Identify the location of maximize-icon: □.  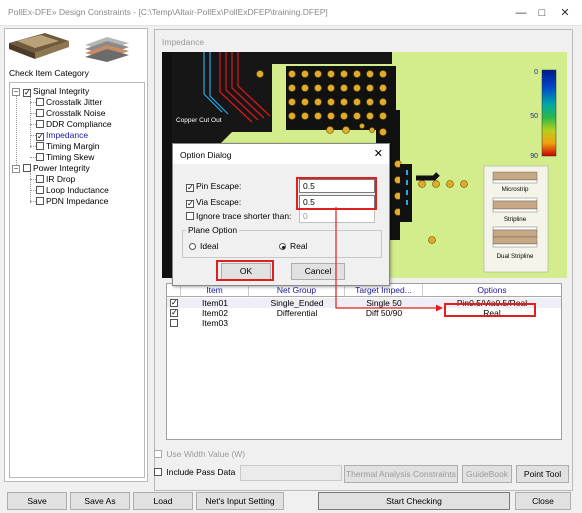
(542, 13).